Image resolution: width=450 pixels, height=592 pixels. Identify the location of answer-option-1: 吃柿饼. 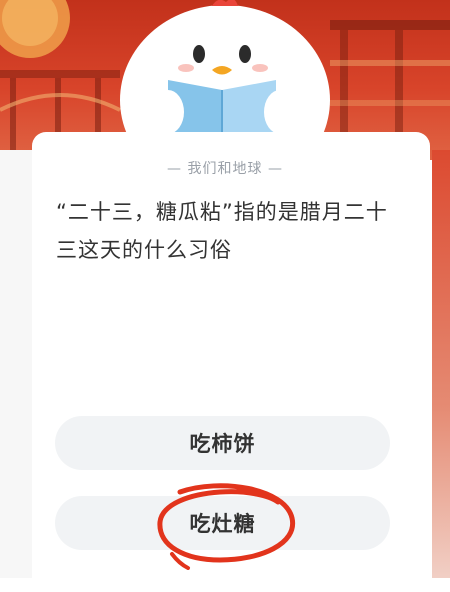
(222, 443).